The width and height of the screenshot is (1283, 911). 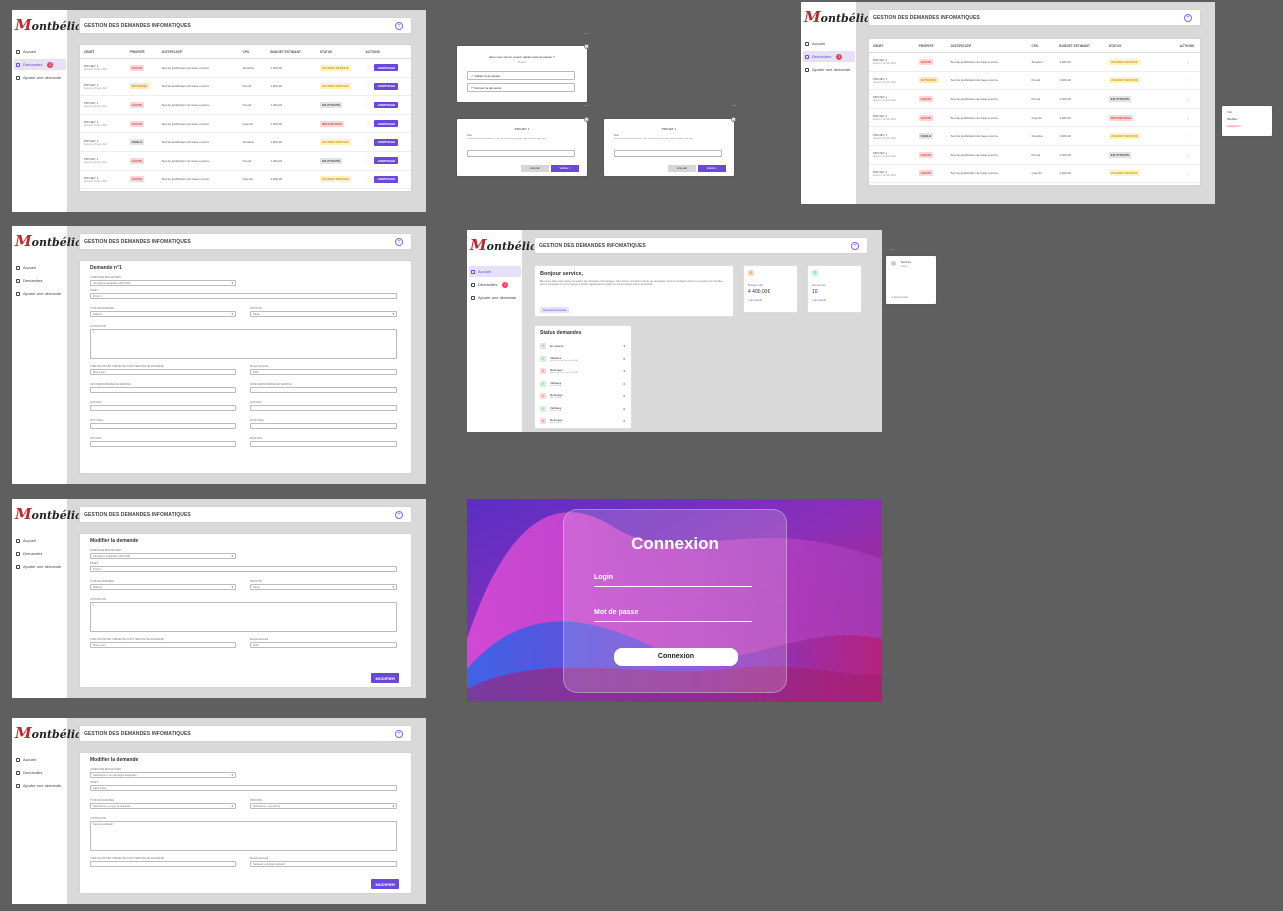 I want to click on budget-link: + En savoir, so click(x=772, y=300).